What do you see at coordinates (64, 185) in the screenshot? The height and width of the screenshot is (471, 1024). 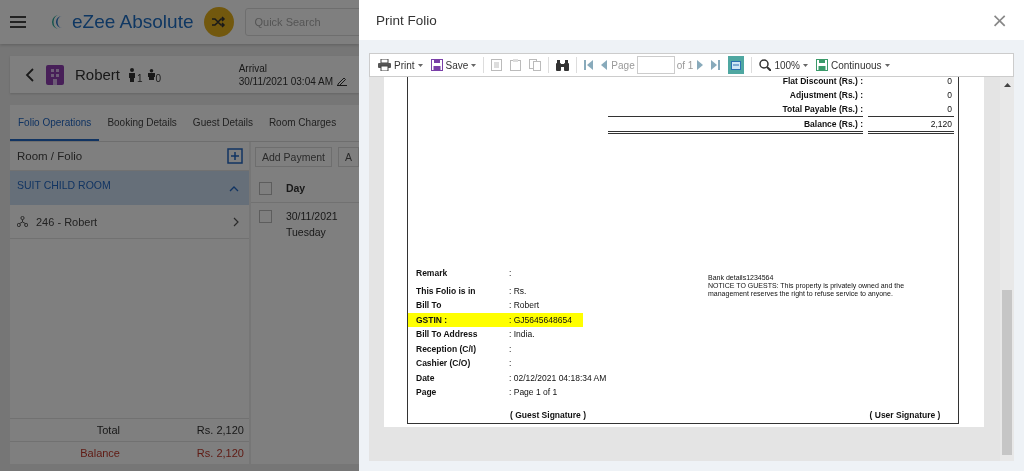 I see `room-group-label: SUIT CHILD ROOM` at bounding box center [64, 185].